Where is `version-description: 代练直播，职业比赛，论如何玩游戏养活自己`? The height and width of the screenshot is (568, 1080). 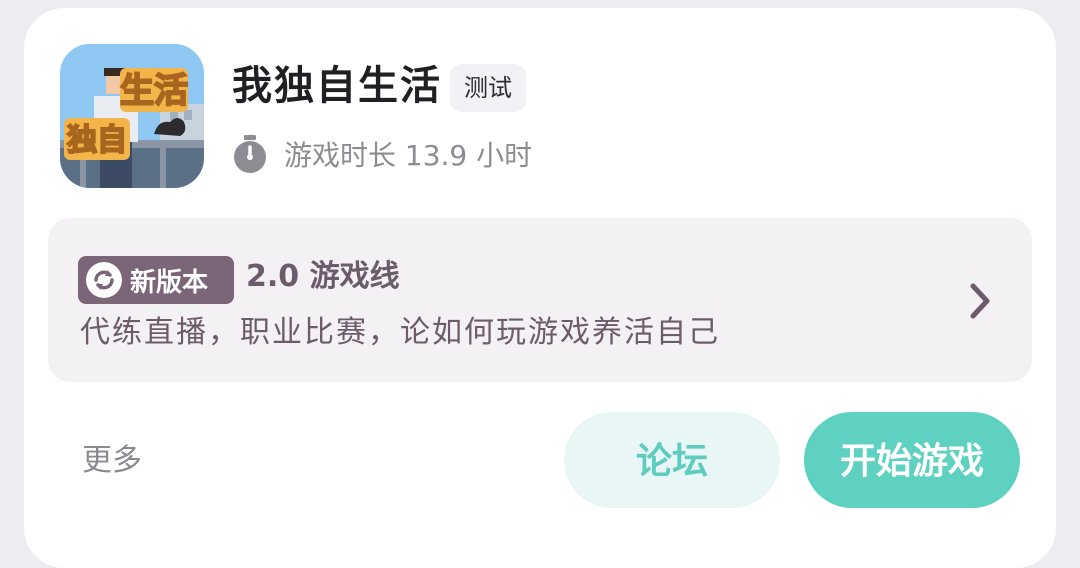
version-description: 代练直播，职业比赛，论如何玩游戏养活自己 is located at coordinates (400, 332).